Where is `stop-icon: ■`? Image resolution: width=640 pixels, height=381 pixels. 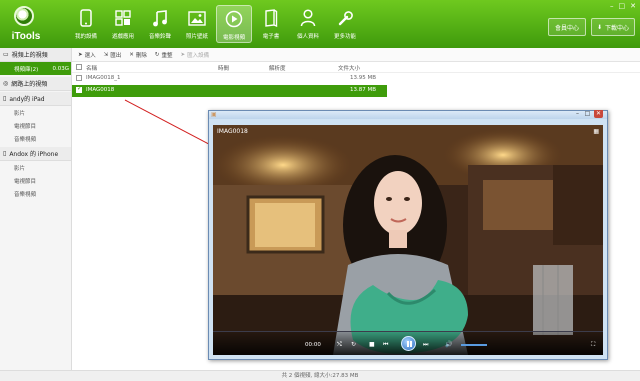 stop-icon: ■ is located at coordinates (372, 344).